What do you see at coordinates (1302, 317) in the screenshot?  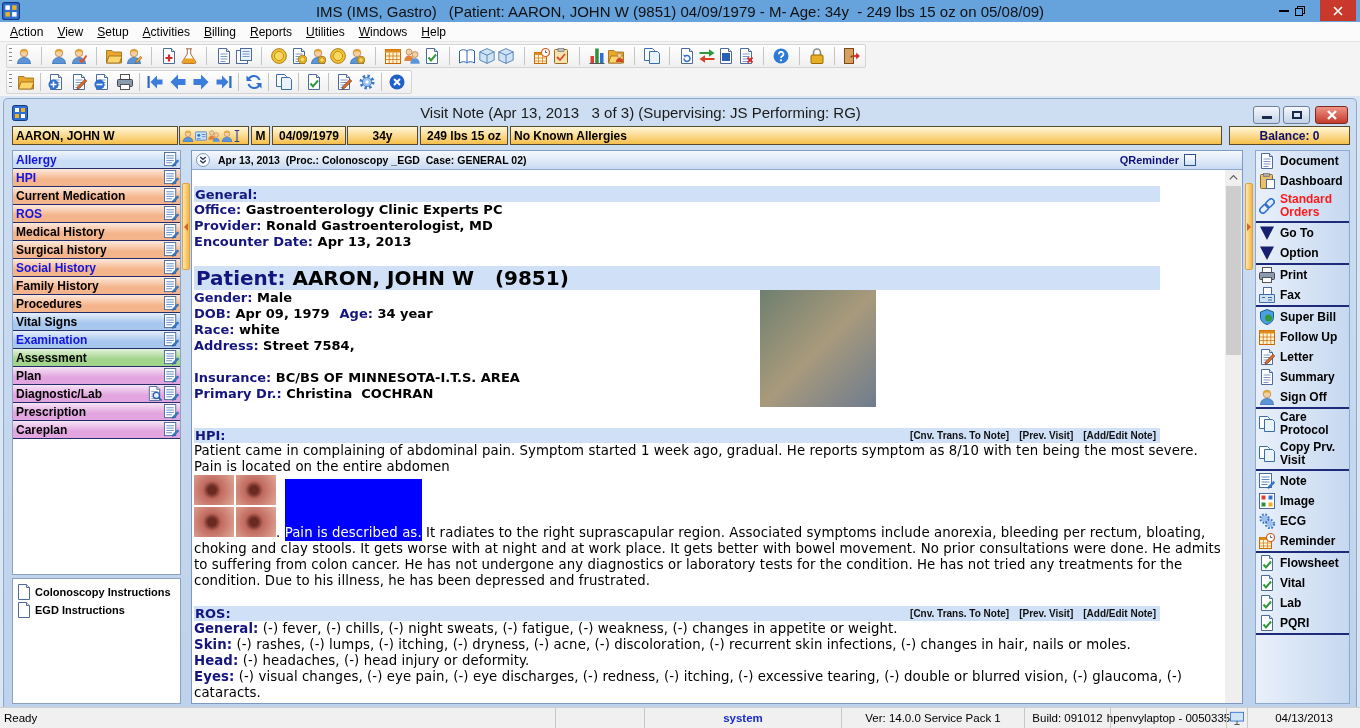 I see `action-button: Super Bill` at bounding box center [1302, 317].